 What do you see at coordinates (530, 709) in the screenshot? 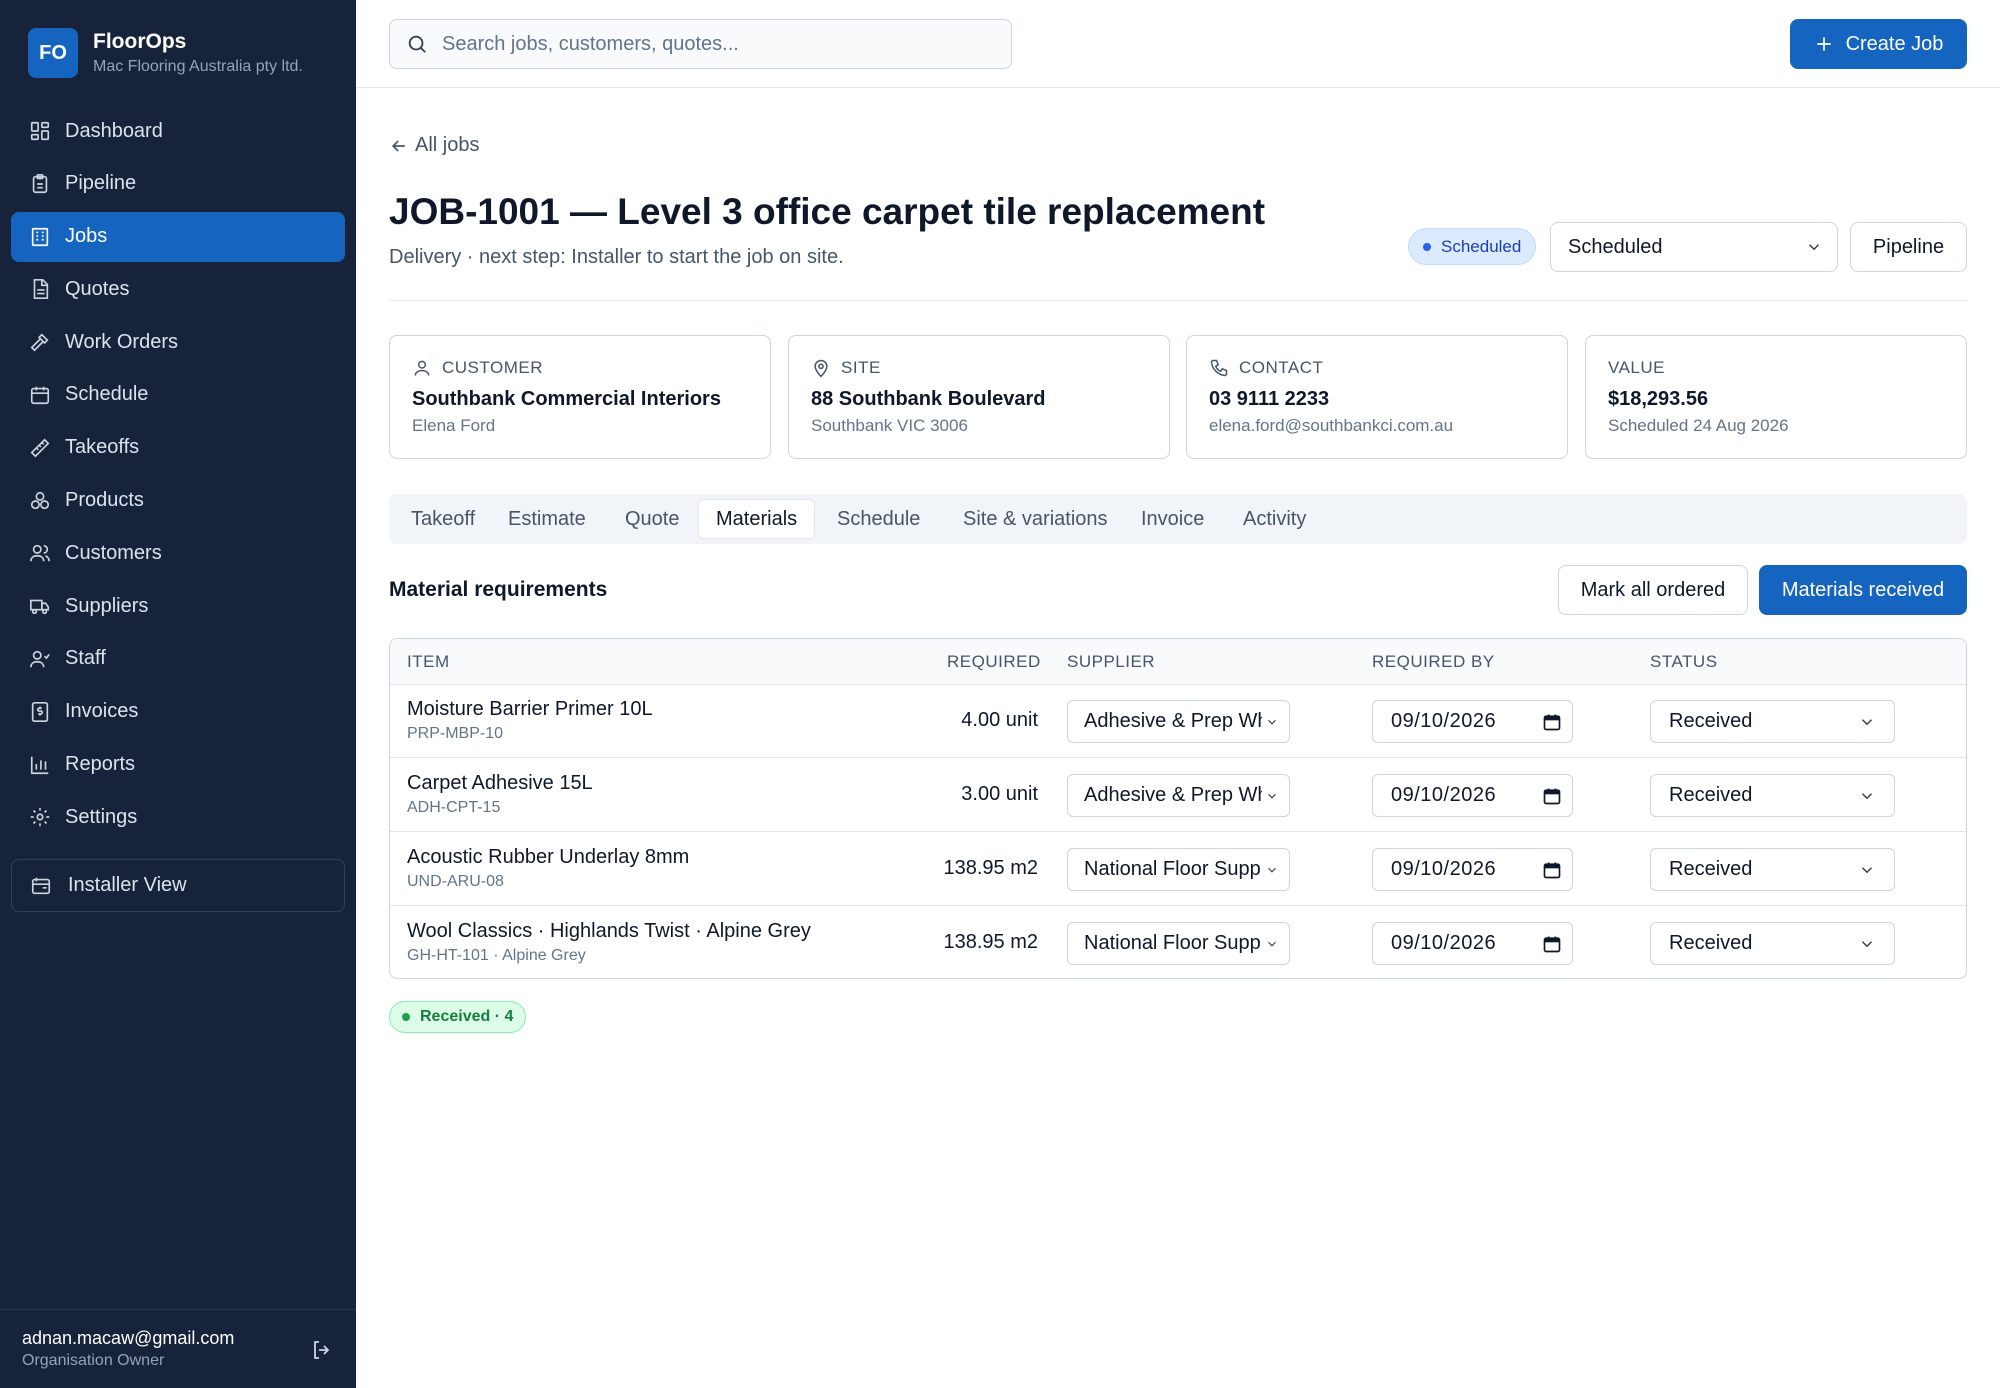
I see `item-name: Moisture Barrier Primer 10L` at bounding box center [530, 709].